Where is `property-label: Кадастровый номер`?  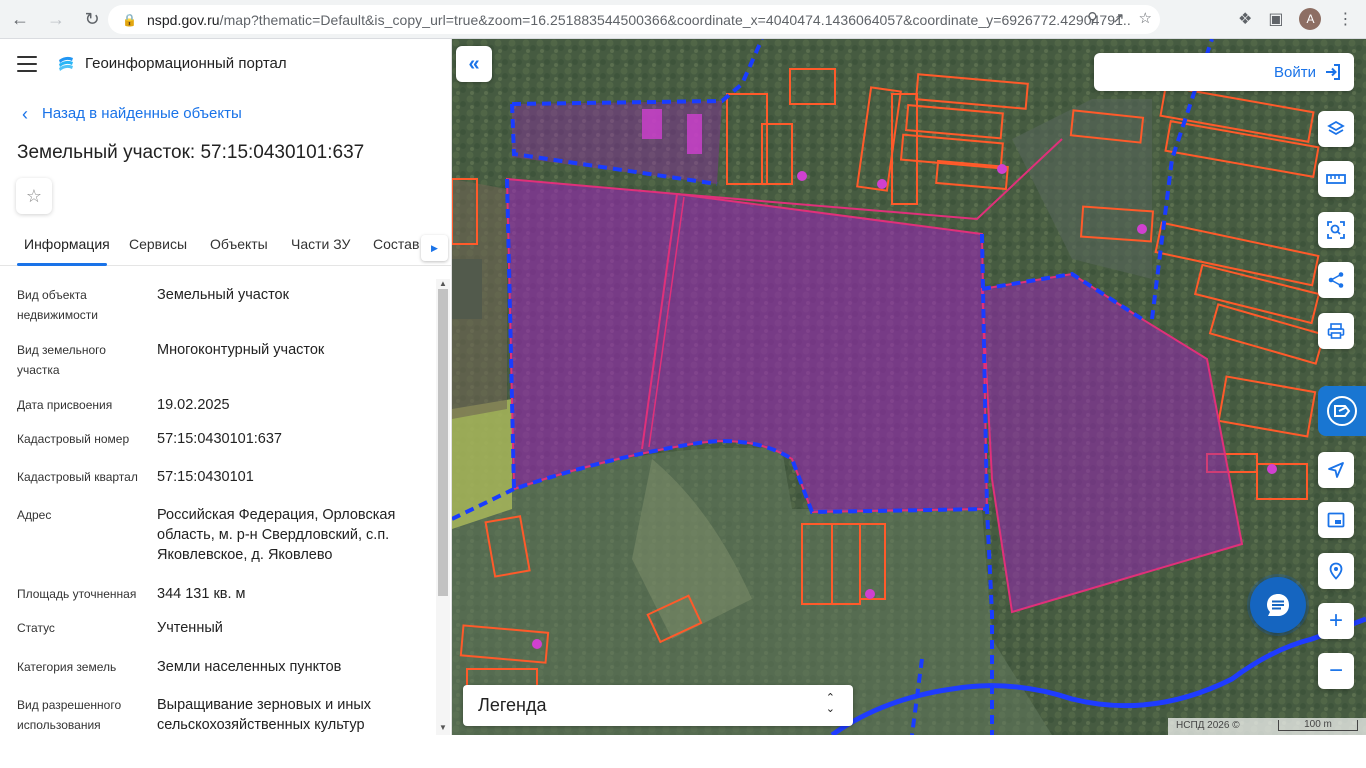
property-label: Кадастровый номер is located at coordinates (73, 439).